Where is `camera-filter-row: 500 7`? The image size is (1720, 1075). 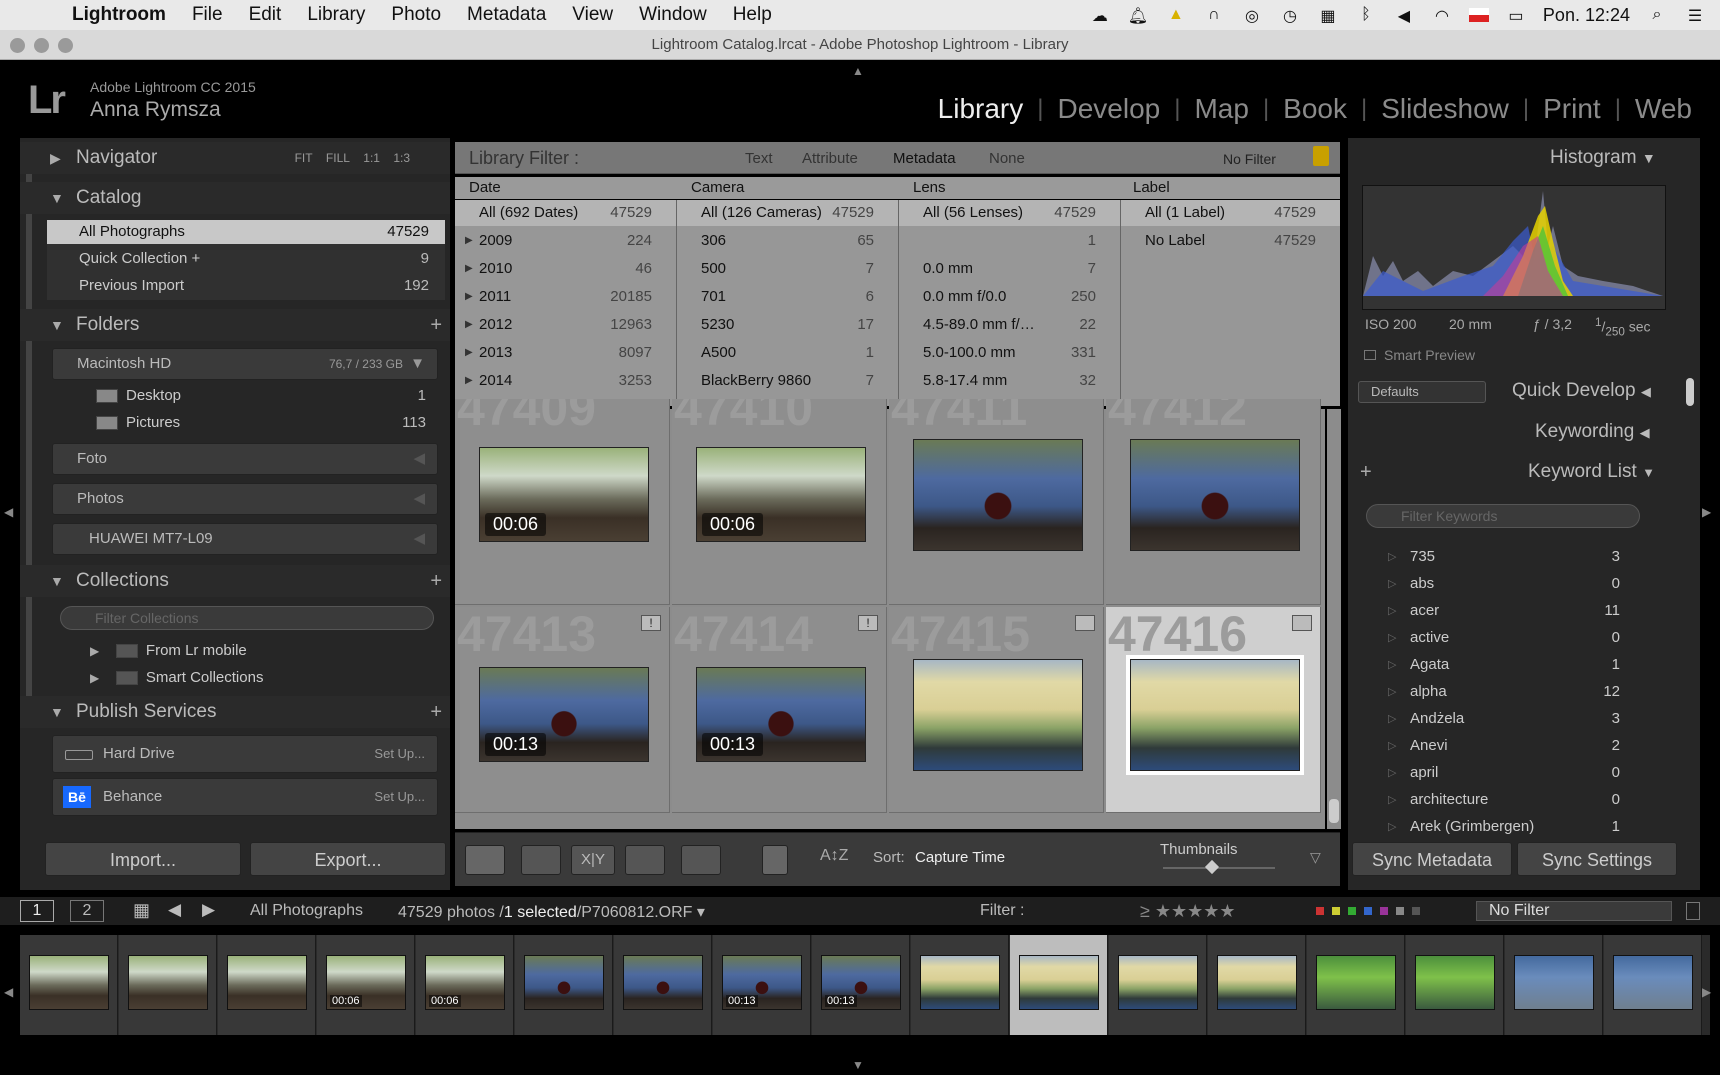 camera-filter-row: 500 7 is located at coordinates (787, 269).